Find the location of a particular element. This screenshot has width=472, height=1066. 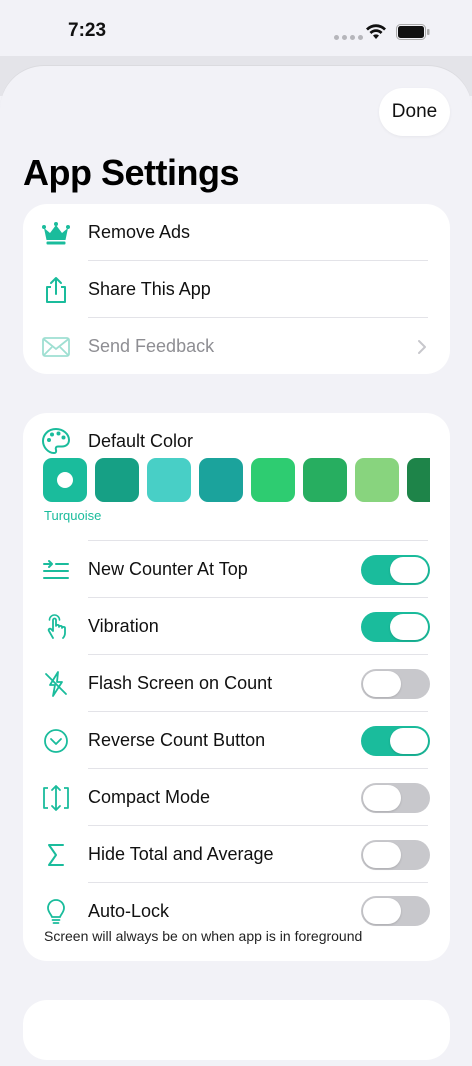

reverse-count-toggle is located at coordinates (395, 740).